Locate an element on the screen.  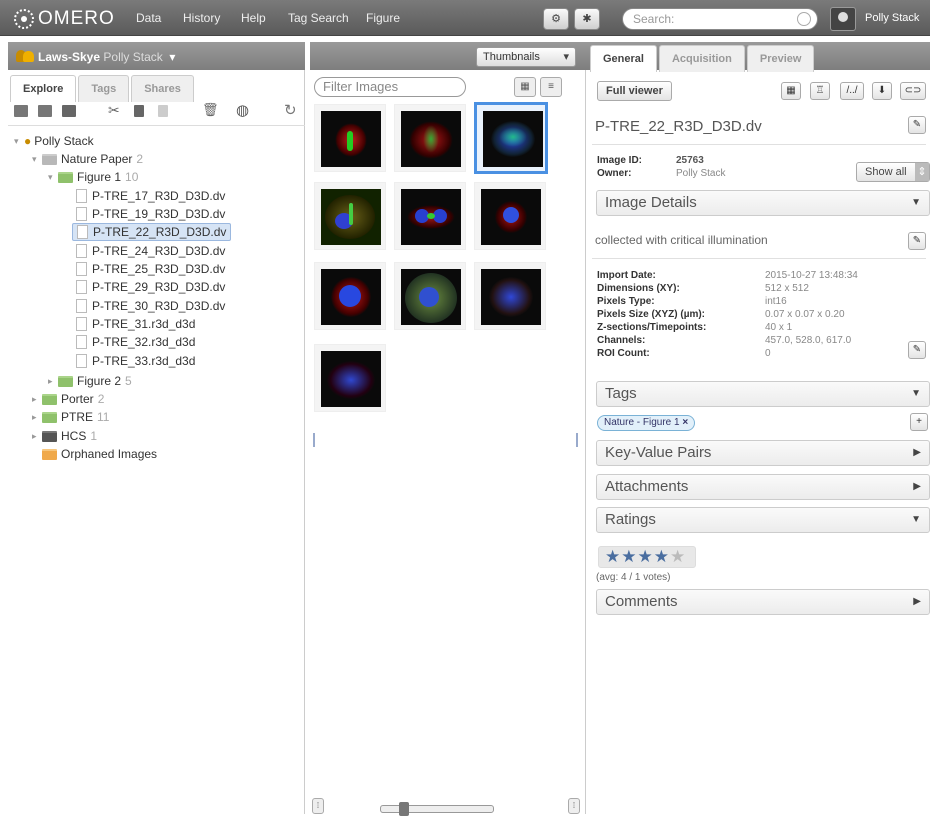
tree-dataset-figure-2: ▸ Figure 25 is located at coordinates (90, 381).